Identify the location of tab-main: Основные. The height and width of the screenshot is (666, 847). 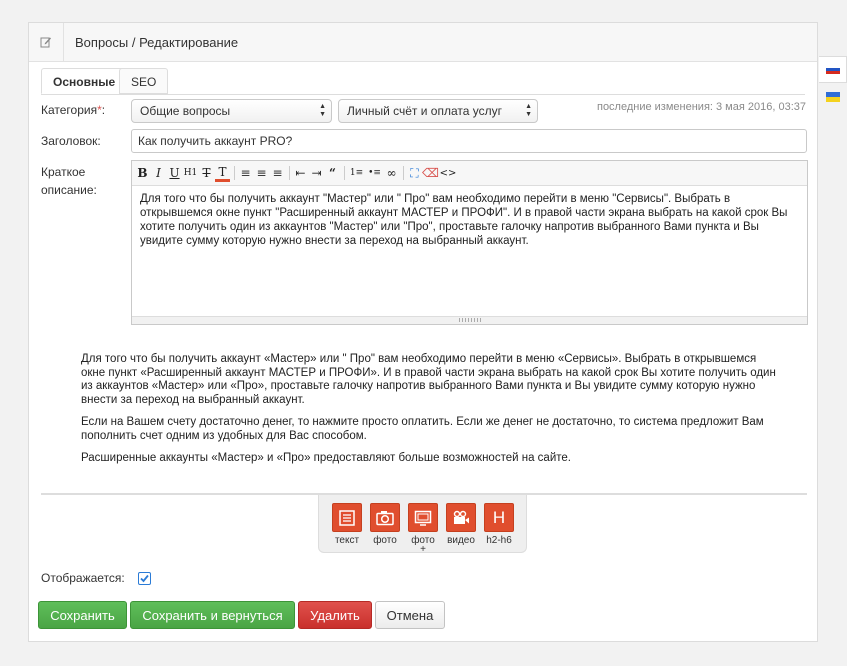
(84, 81).